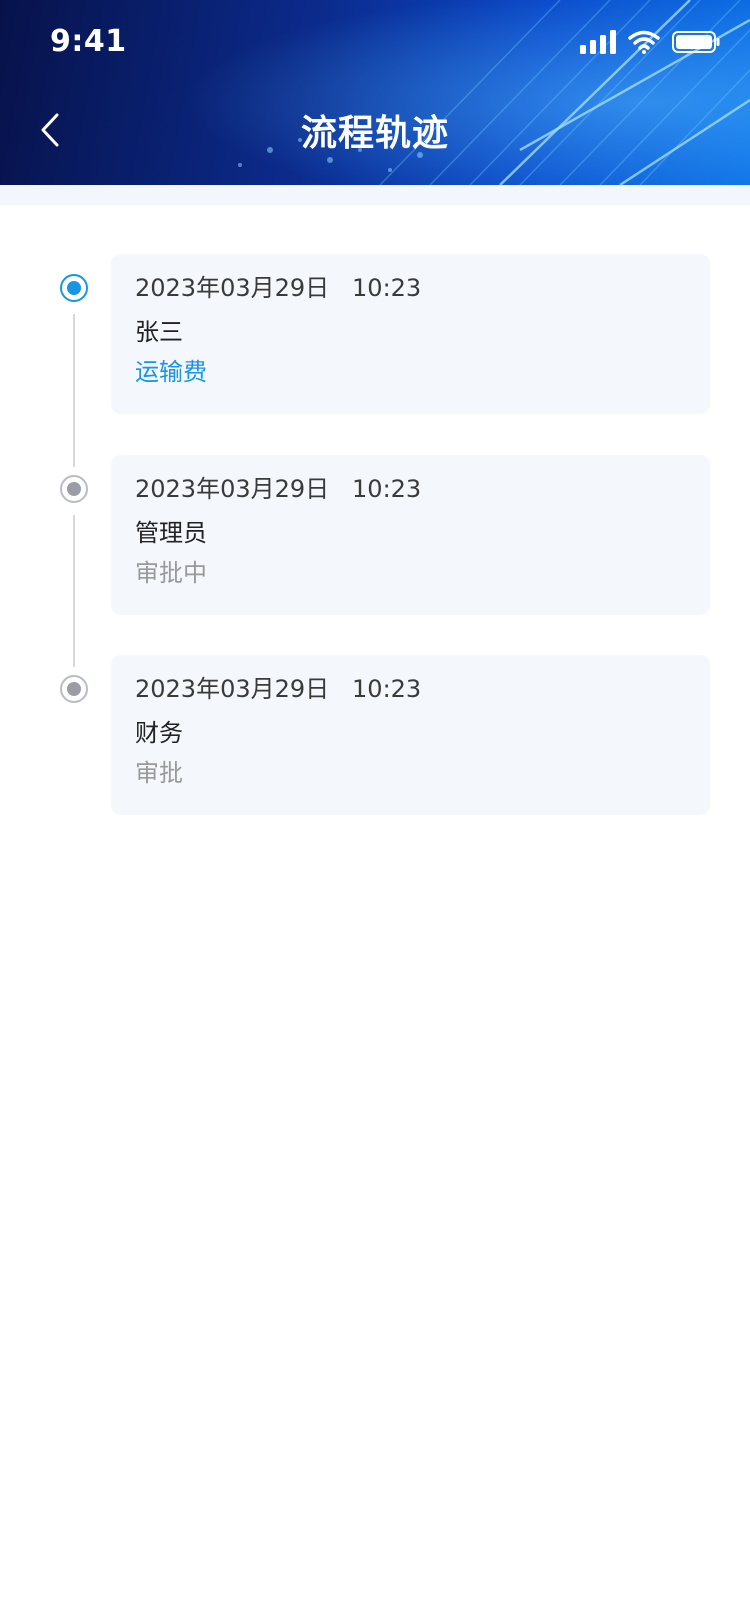 Image resolution: width=750 pixels, height=1624 pixels. I want to click on timeline-card: 2023年03月29日 10:23 财务 审批, so click(410, 735).